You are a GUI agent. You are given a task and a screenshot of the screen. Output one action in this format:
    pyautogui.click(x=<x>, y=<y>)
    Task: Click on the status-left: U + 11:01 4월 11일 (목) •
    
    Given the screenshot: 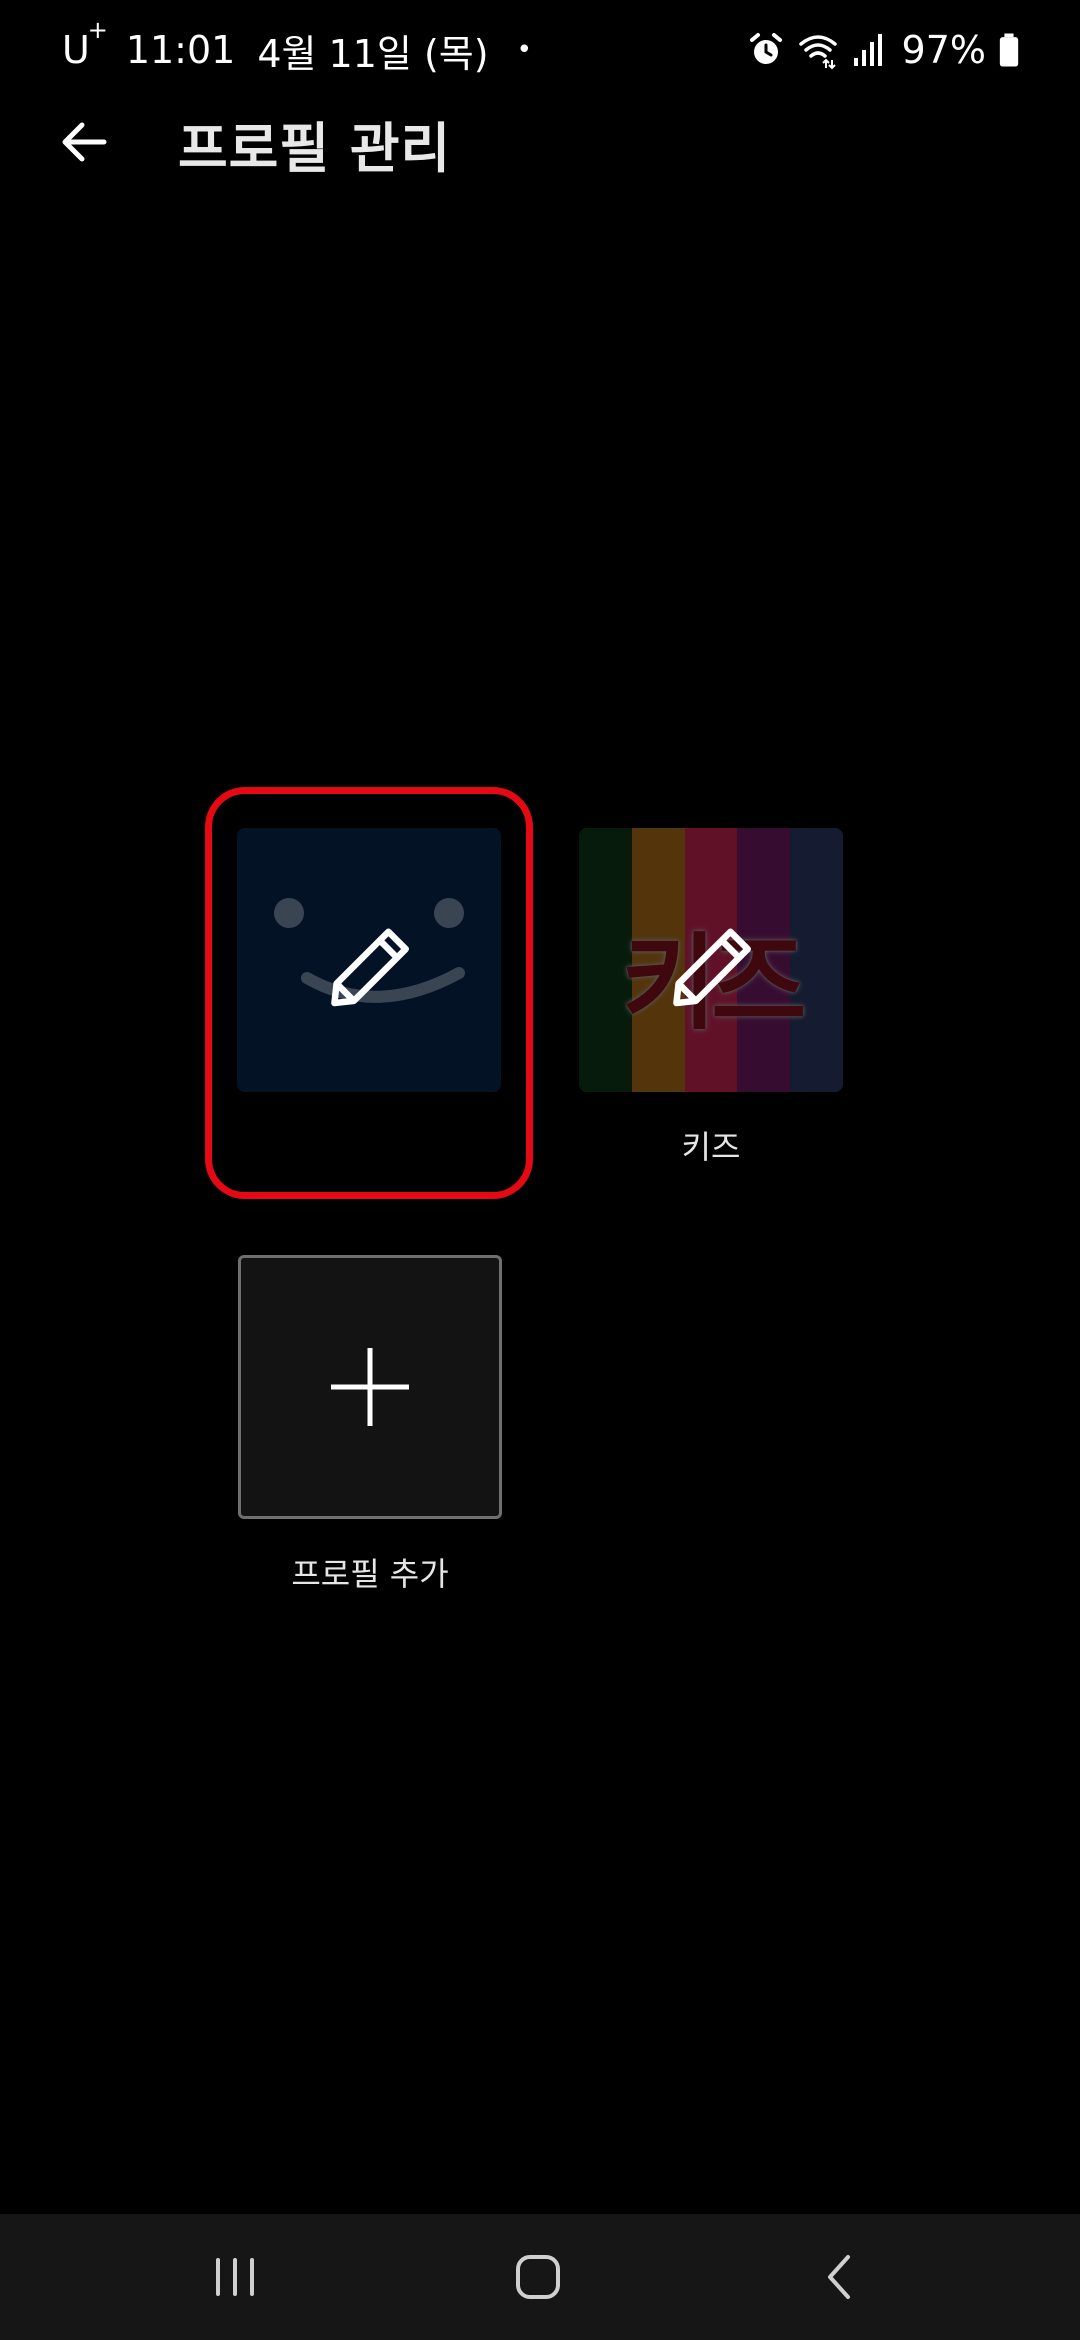 What is the action you would take?
    pyautogui.click(x=297, y=47)
    